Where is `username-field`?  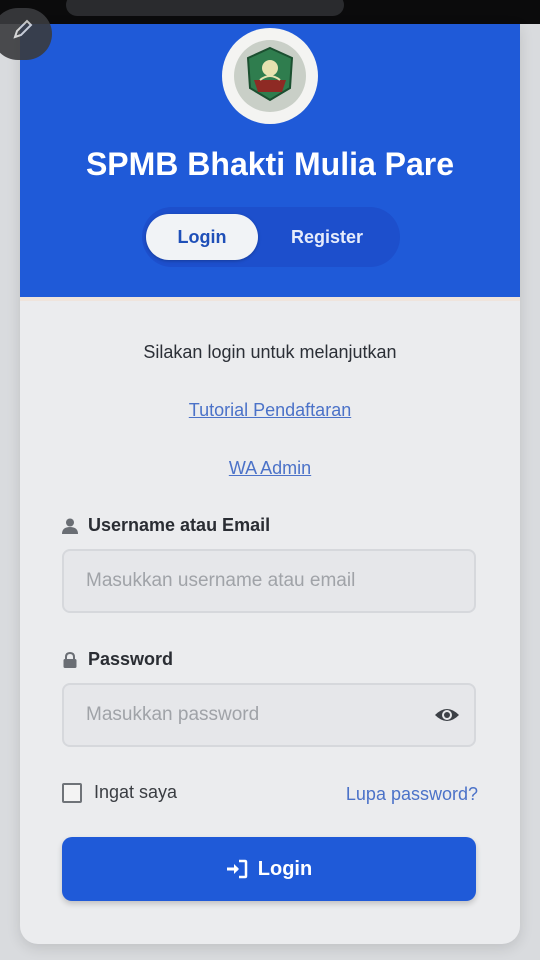
username-field is located at coordinates (269, 581).